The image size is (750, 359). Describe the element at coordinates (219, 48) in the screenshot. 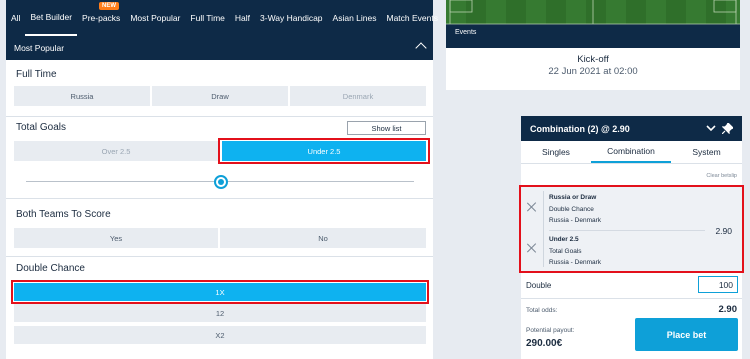

I see `most-popular-header: Most Popular` at that location.